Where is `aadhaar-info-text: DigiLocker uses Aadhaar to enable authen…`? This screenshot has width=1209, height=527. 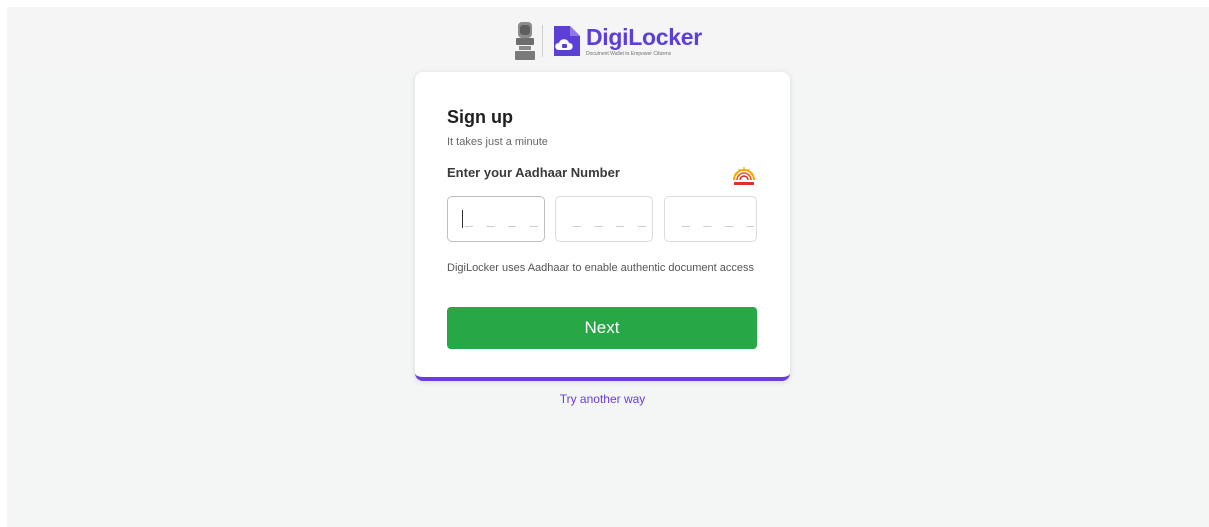
aadhaar-info-text: DigiLocker uses Aadhaar to enable authen… is located at coordinates (600, 268).